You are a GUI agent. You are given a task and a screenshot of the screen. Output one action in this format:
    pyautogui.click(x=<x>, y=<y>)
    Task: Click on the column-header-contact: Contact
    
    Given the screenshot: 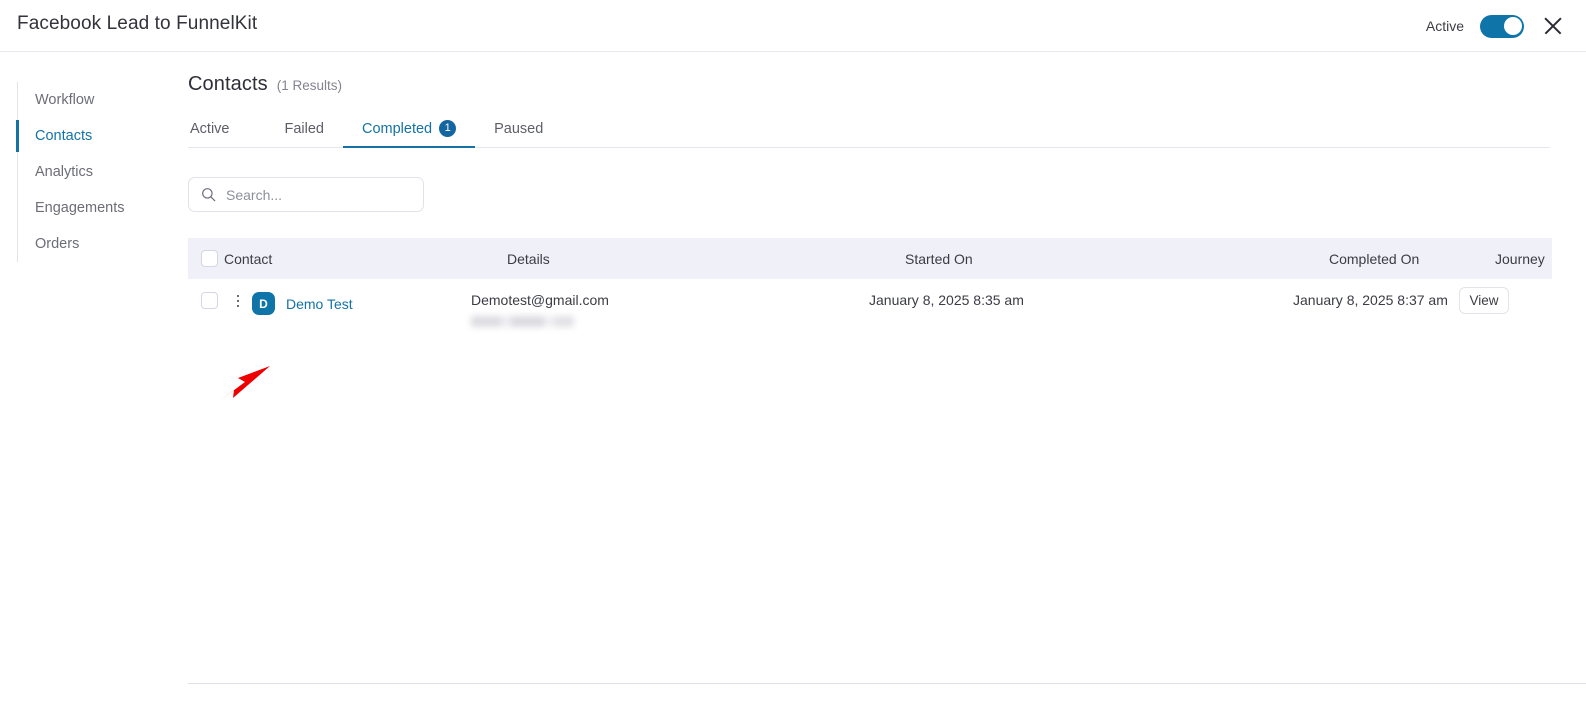 What is the action you would take?
    pyautogui.click(x=248, y=258)
    